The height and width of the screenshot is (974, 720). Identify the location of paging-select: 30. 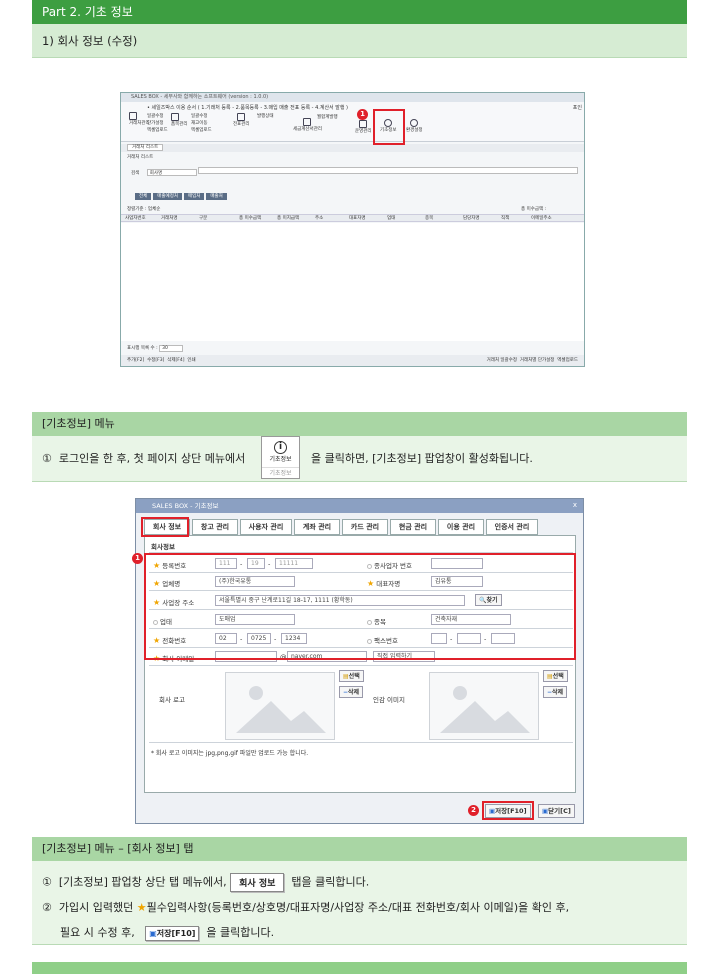
(171, 348).